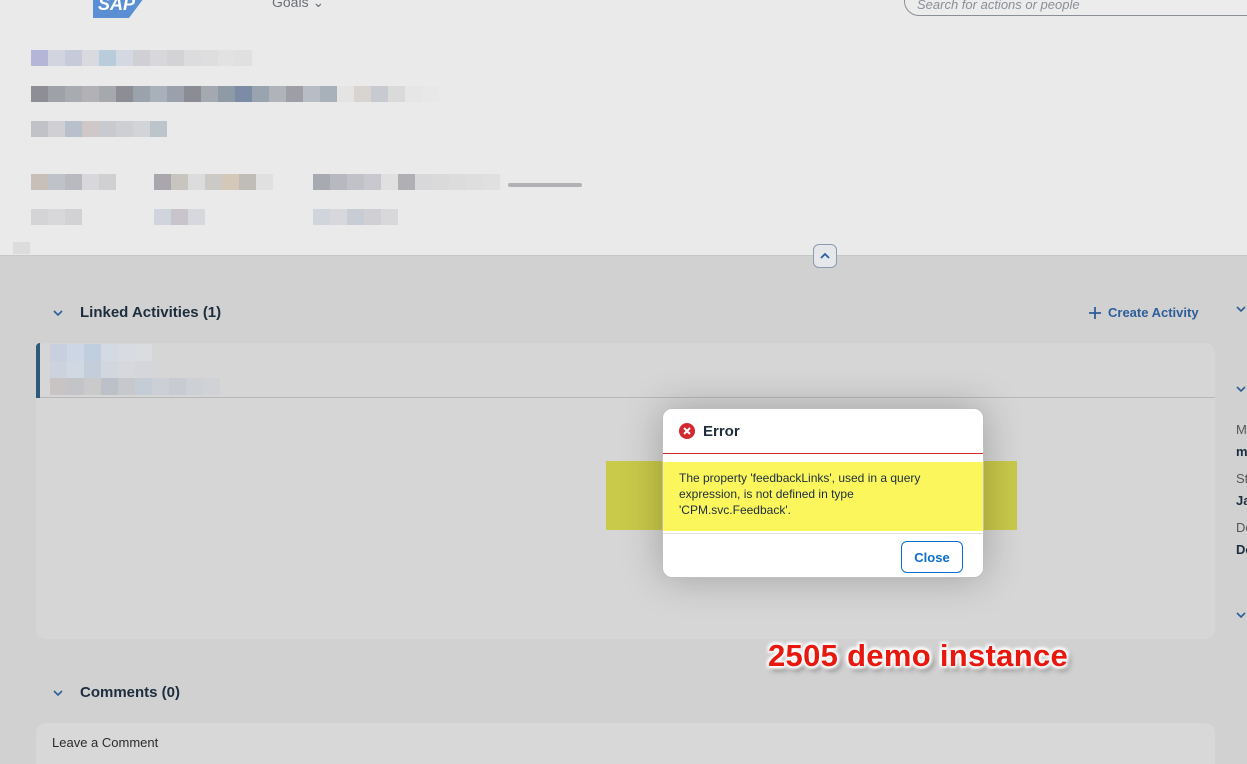 The height and width of the screenshot is (764, 1247). I want to click on comments-header: Comments (0), so click(116, 692).